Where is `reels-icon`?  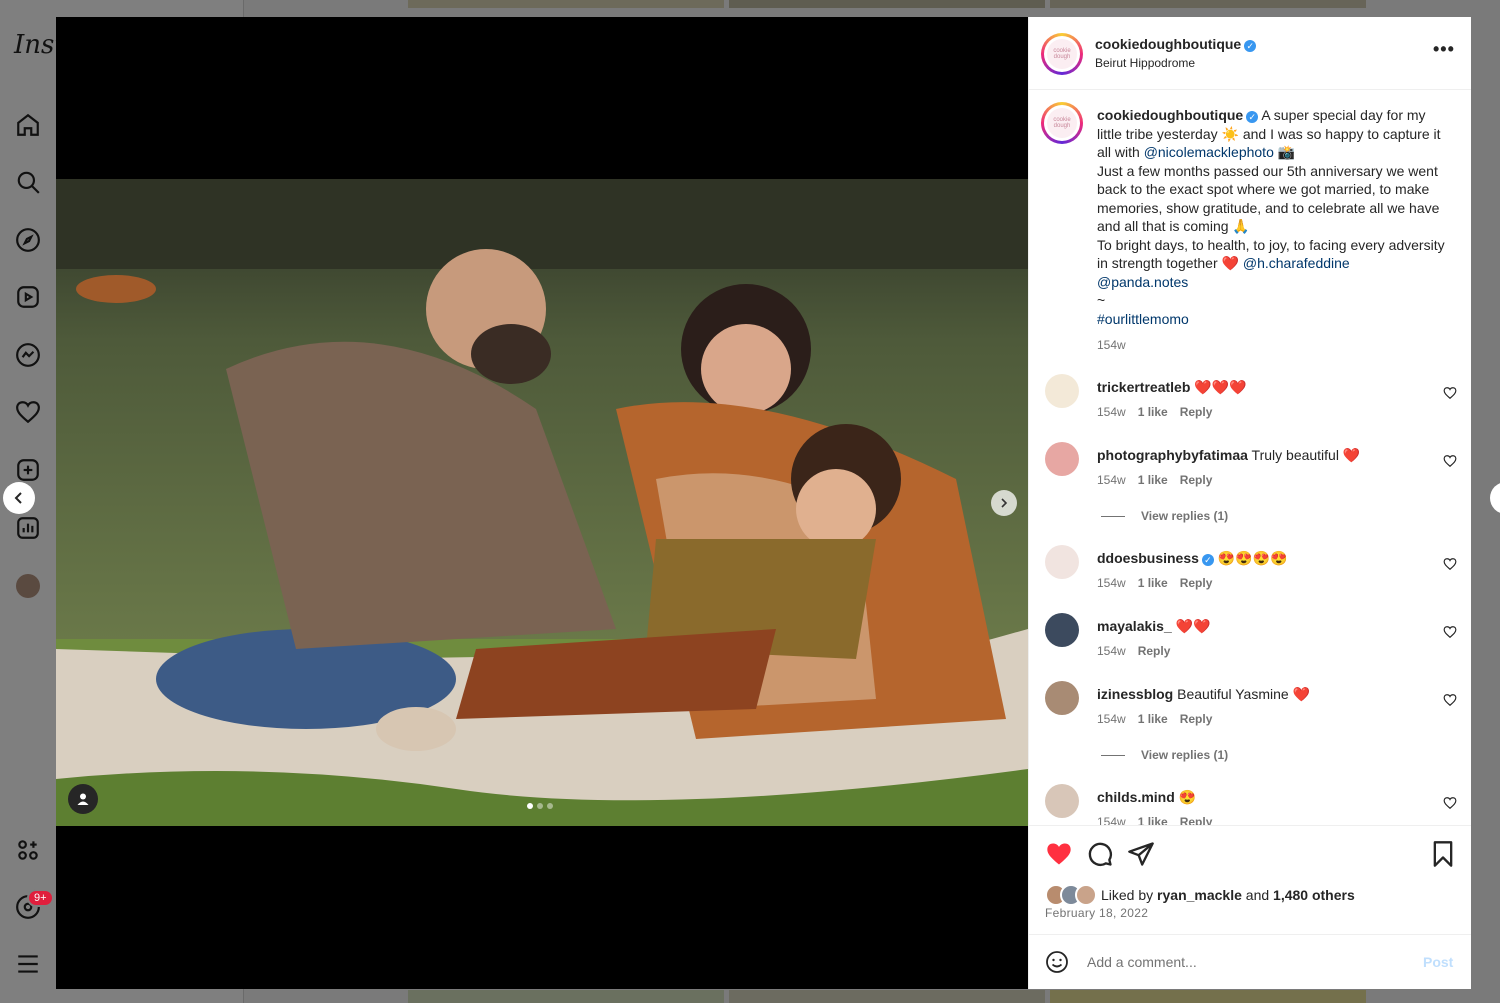
reels-icon is located at coordinates (28, 297).